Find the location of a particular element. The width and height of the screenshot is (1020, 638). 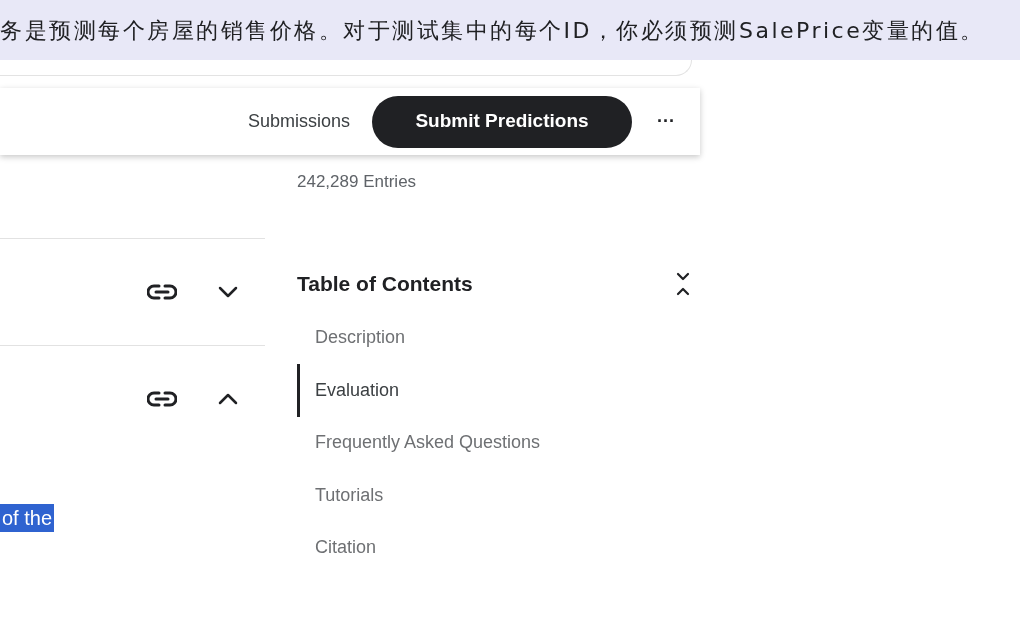

toc-item: Description is located at coordinates (497, 337).